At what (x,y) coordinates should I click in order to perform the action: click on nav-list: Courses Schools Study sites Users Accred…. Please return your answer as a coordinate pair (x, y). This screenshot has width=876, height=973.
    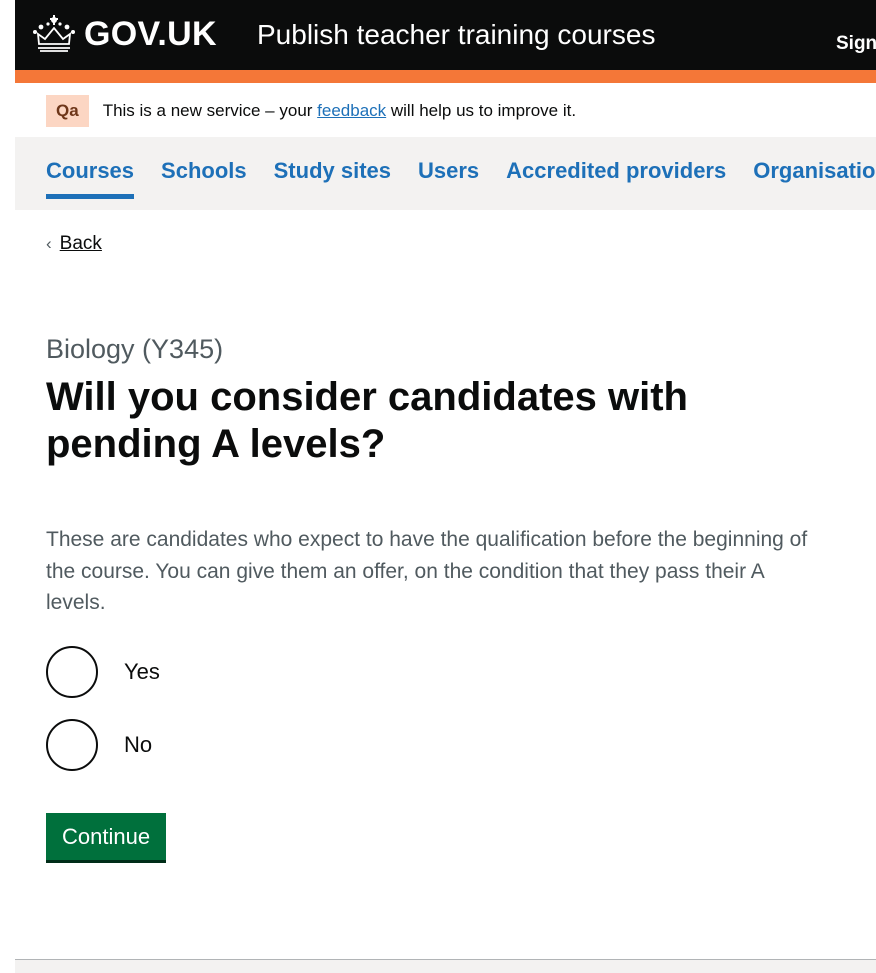
    Looking at the image, I should click on (461, 178).